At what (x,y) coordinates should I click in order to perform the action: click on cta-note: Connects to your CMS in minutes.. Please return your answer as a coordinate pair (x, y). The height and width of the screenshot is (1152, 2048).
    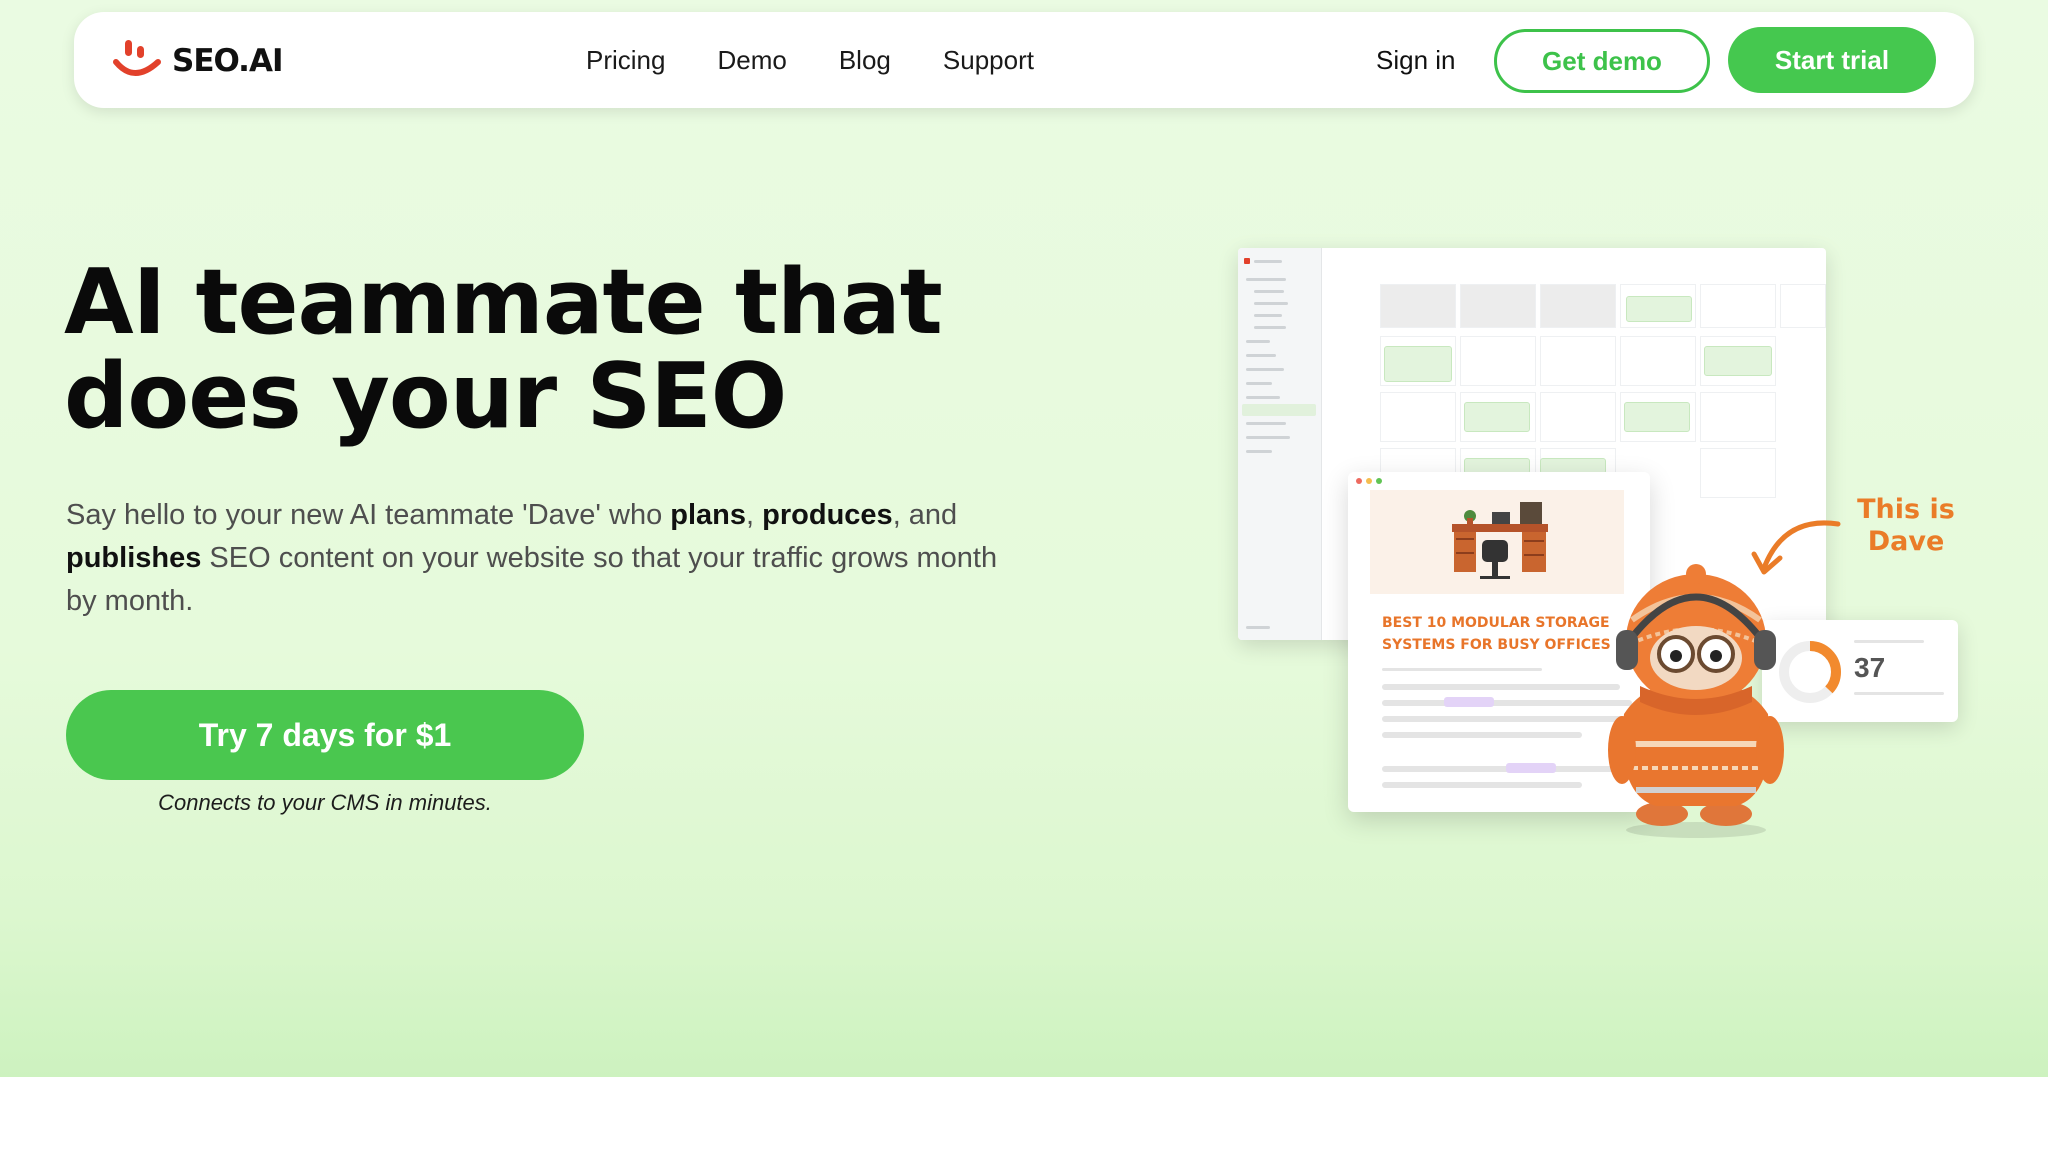
    Looking at the image, I should click on (325, 802).